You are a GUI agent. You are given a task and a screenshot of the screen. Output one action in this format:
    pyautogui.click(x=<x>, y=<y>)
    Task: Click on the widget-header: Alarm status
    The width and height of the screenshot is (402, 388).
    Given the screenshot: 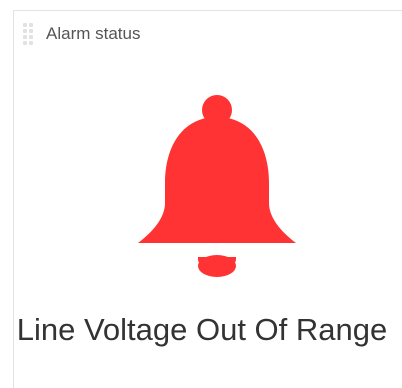 What is the action you would take?
    pyautogui.click(x=208, y=33)
    